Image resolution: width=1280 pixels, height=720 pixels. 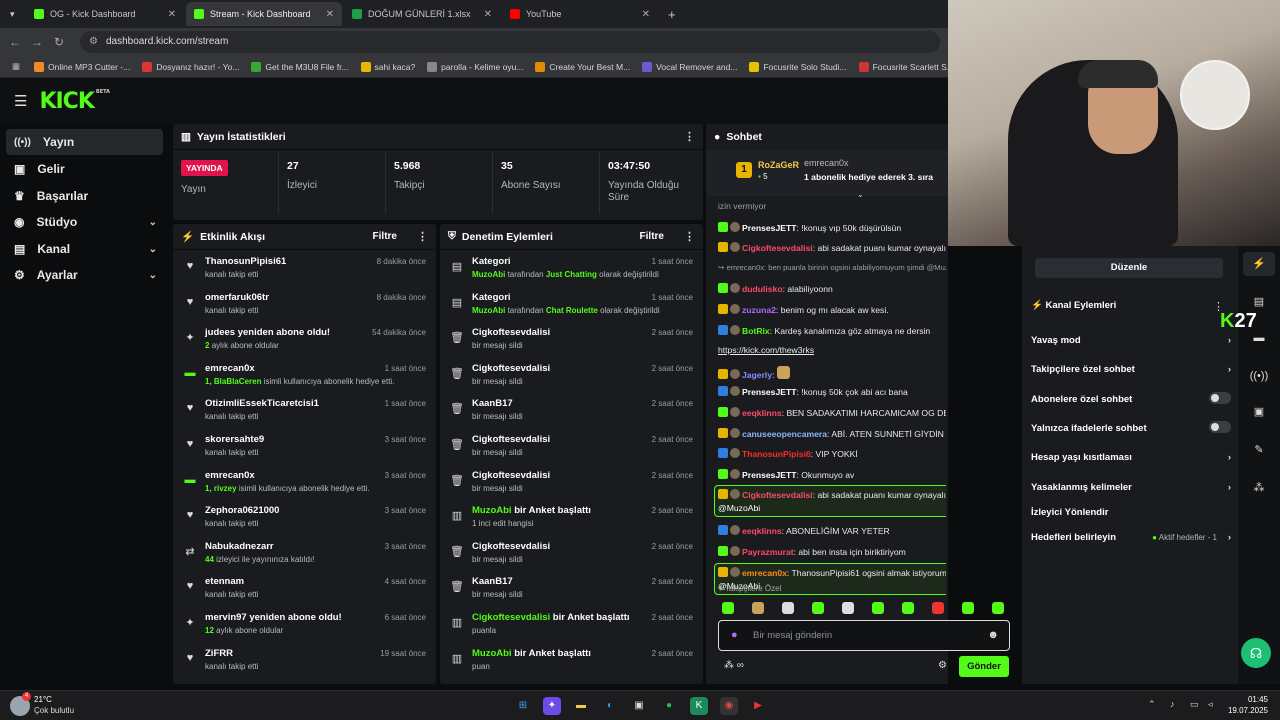 What do you see at coordinates (832, 372) in the screenshot?
I see `chat-message: Jagerly:` at bounding box center [832, 372].